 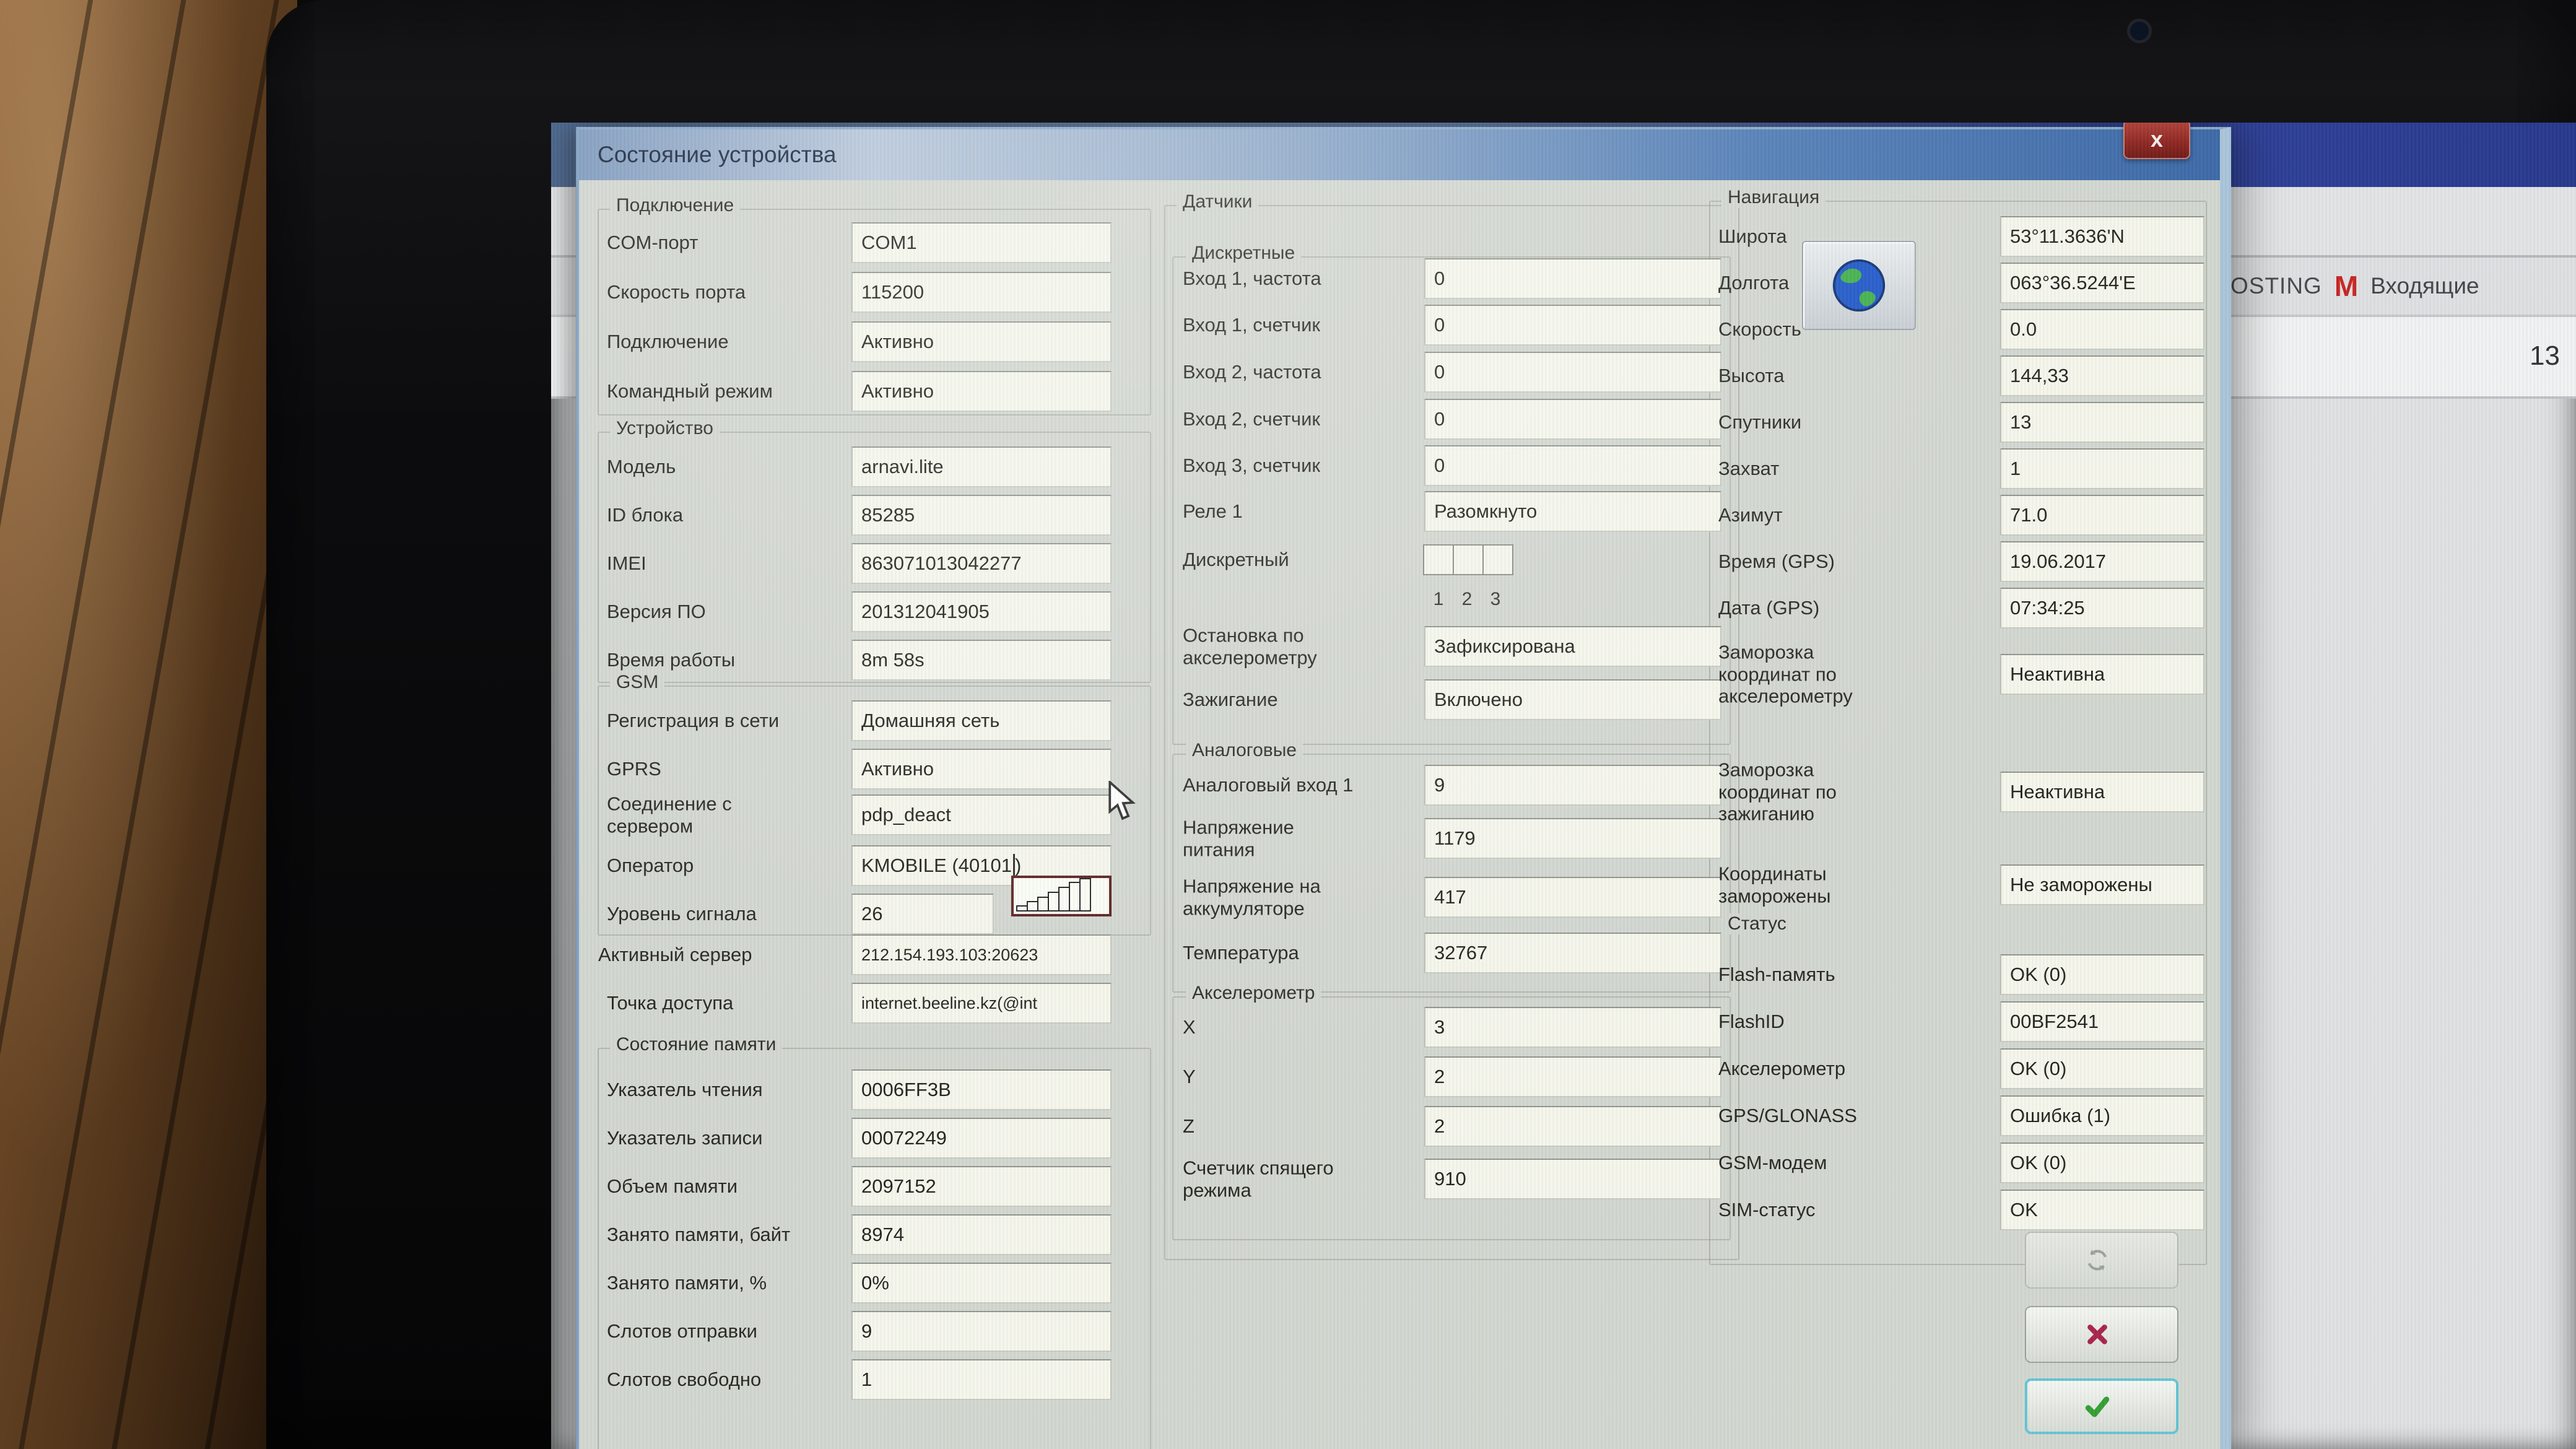 I want to click on row-server-conn: Соединение с сервером pdp_deact, so click(x=865, y=815).